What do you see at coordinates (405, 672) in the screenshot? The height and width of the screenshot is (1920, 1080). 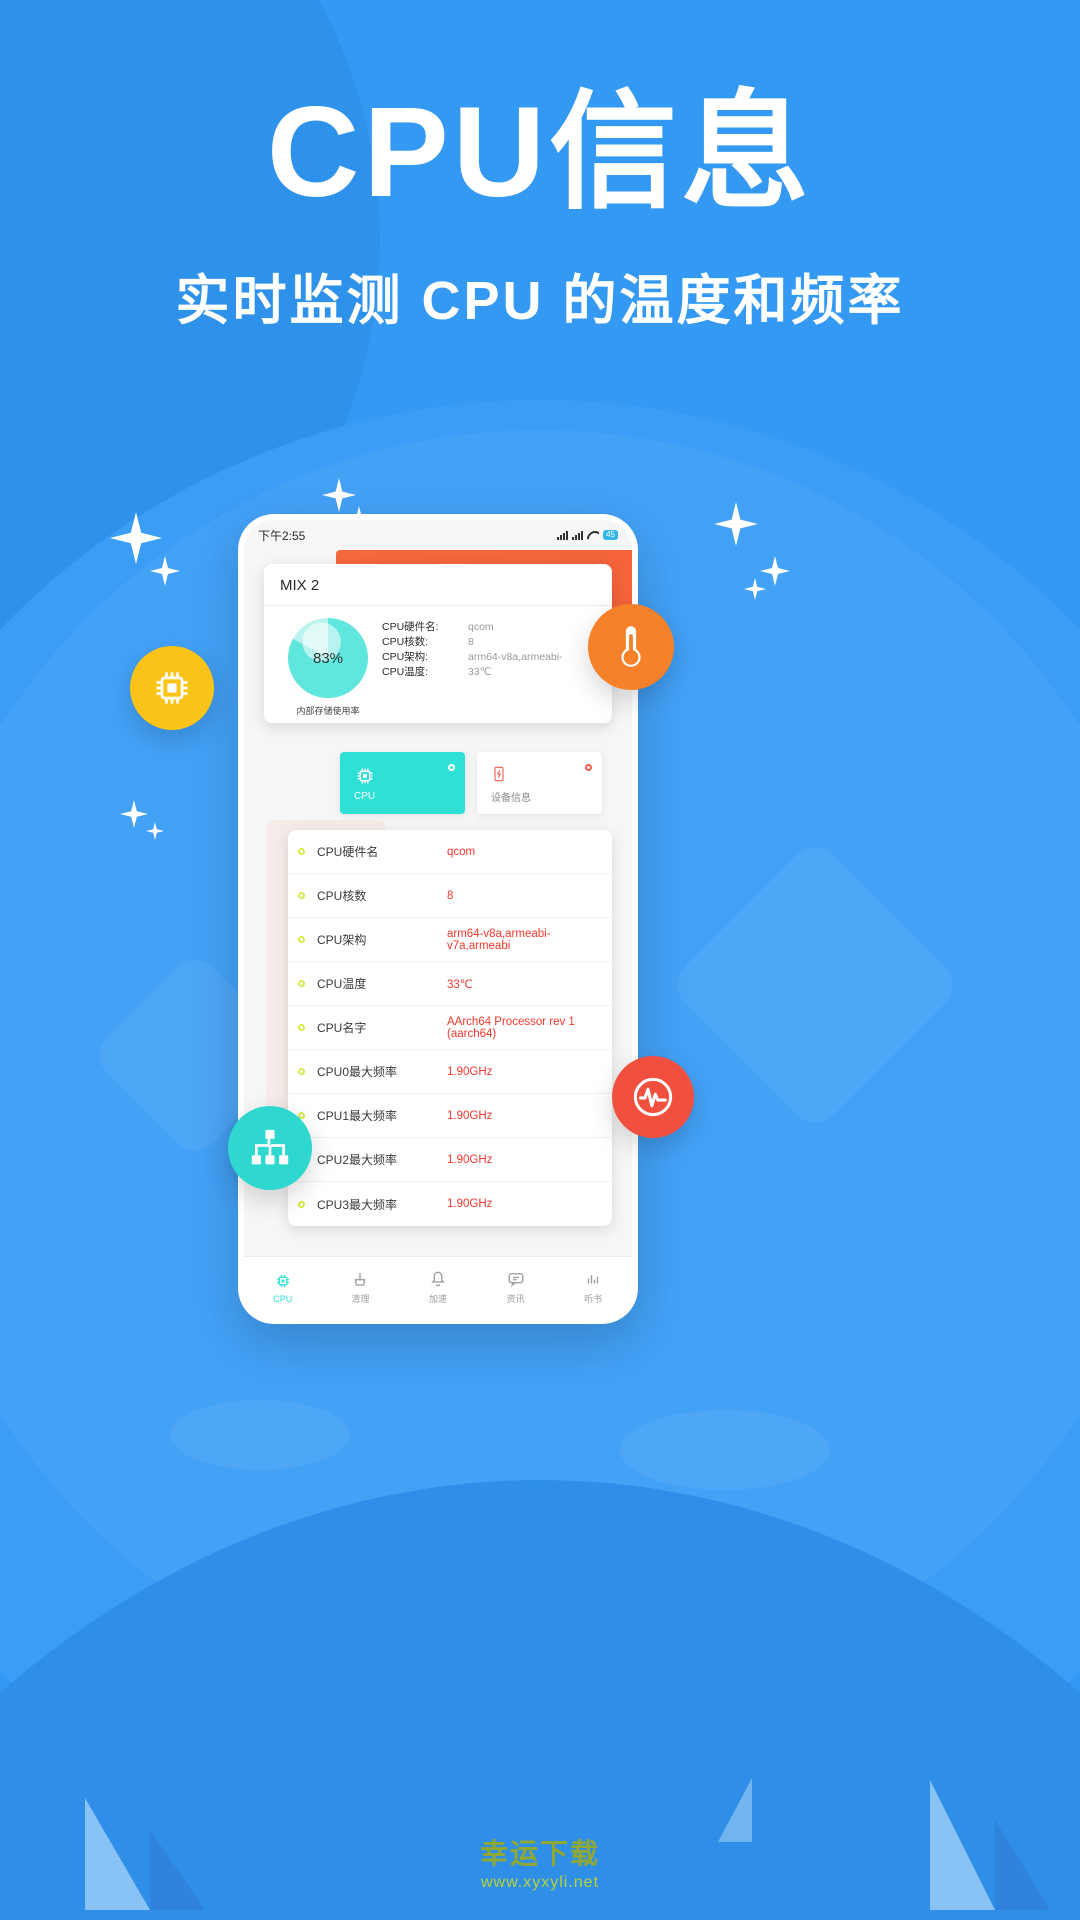 I see `kv-key: CPU温度:` at bounding box center [405, 672].